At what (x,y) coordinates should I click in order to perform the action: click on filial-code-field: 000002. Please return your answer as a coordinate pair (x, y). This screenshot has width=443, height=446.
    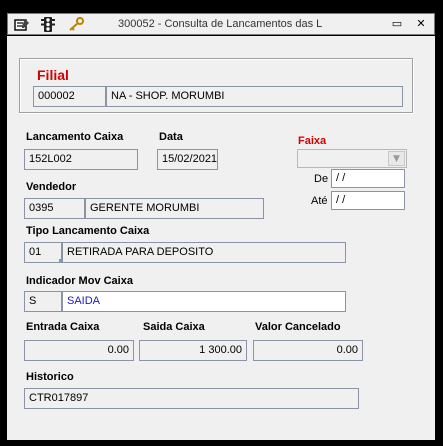
    Looking at the image, I should click on (69, 96).